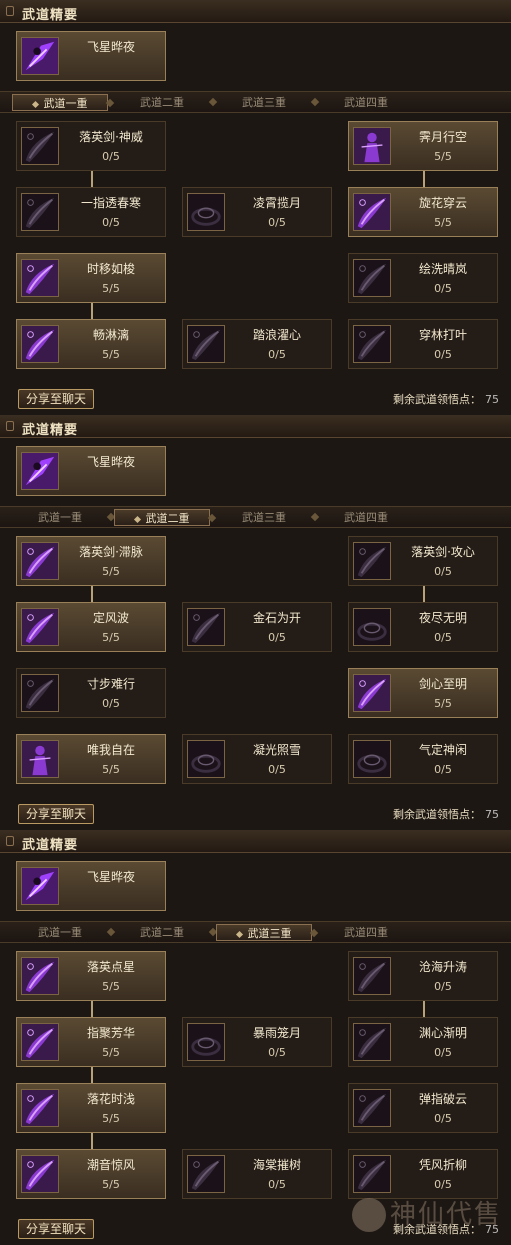 Image resolution: width=511 pixels, height=1245 pixels. I want to click on skill-node: 潮音惊风 5/5, so click(91, 1174).